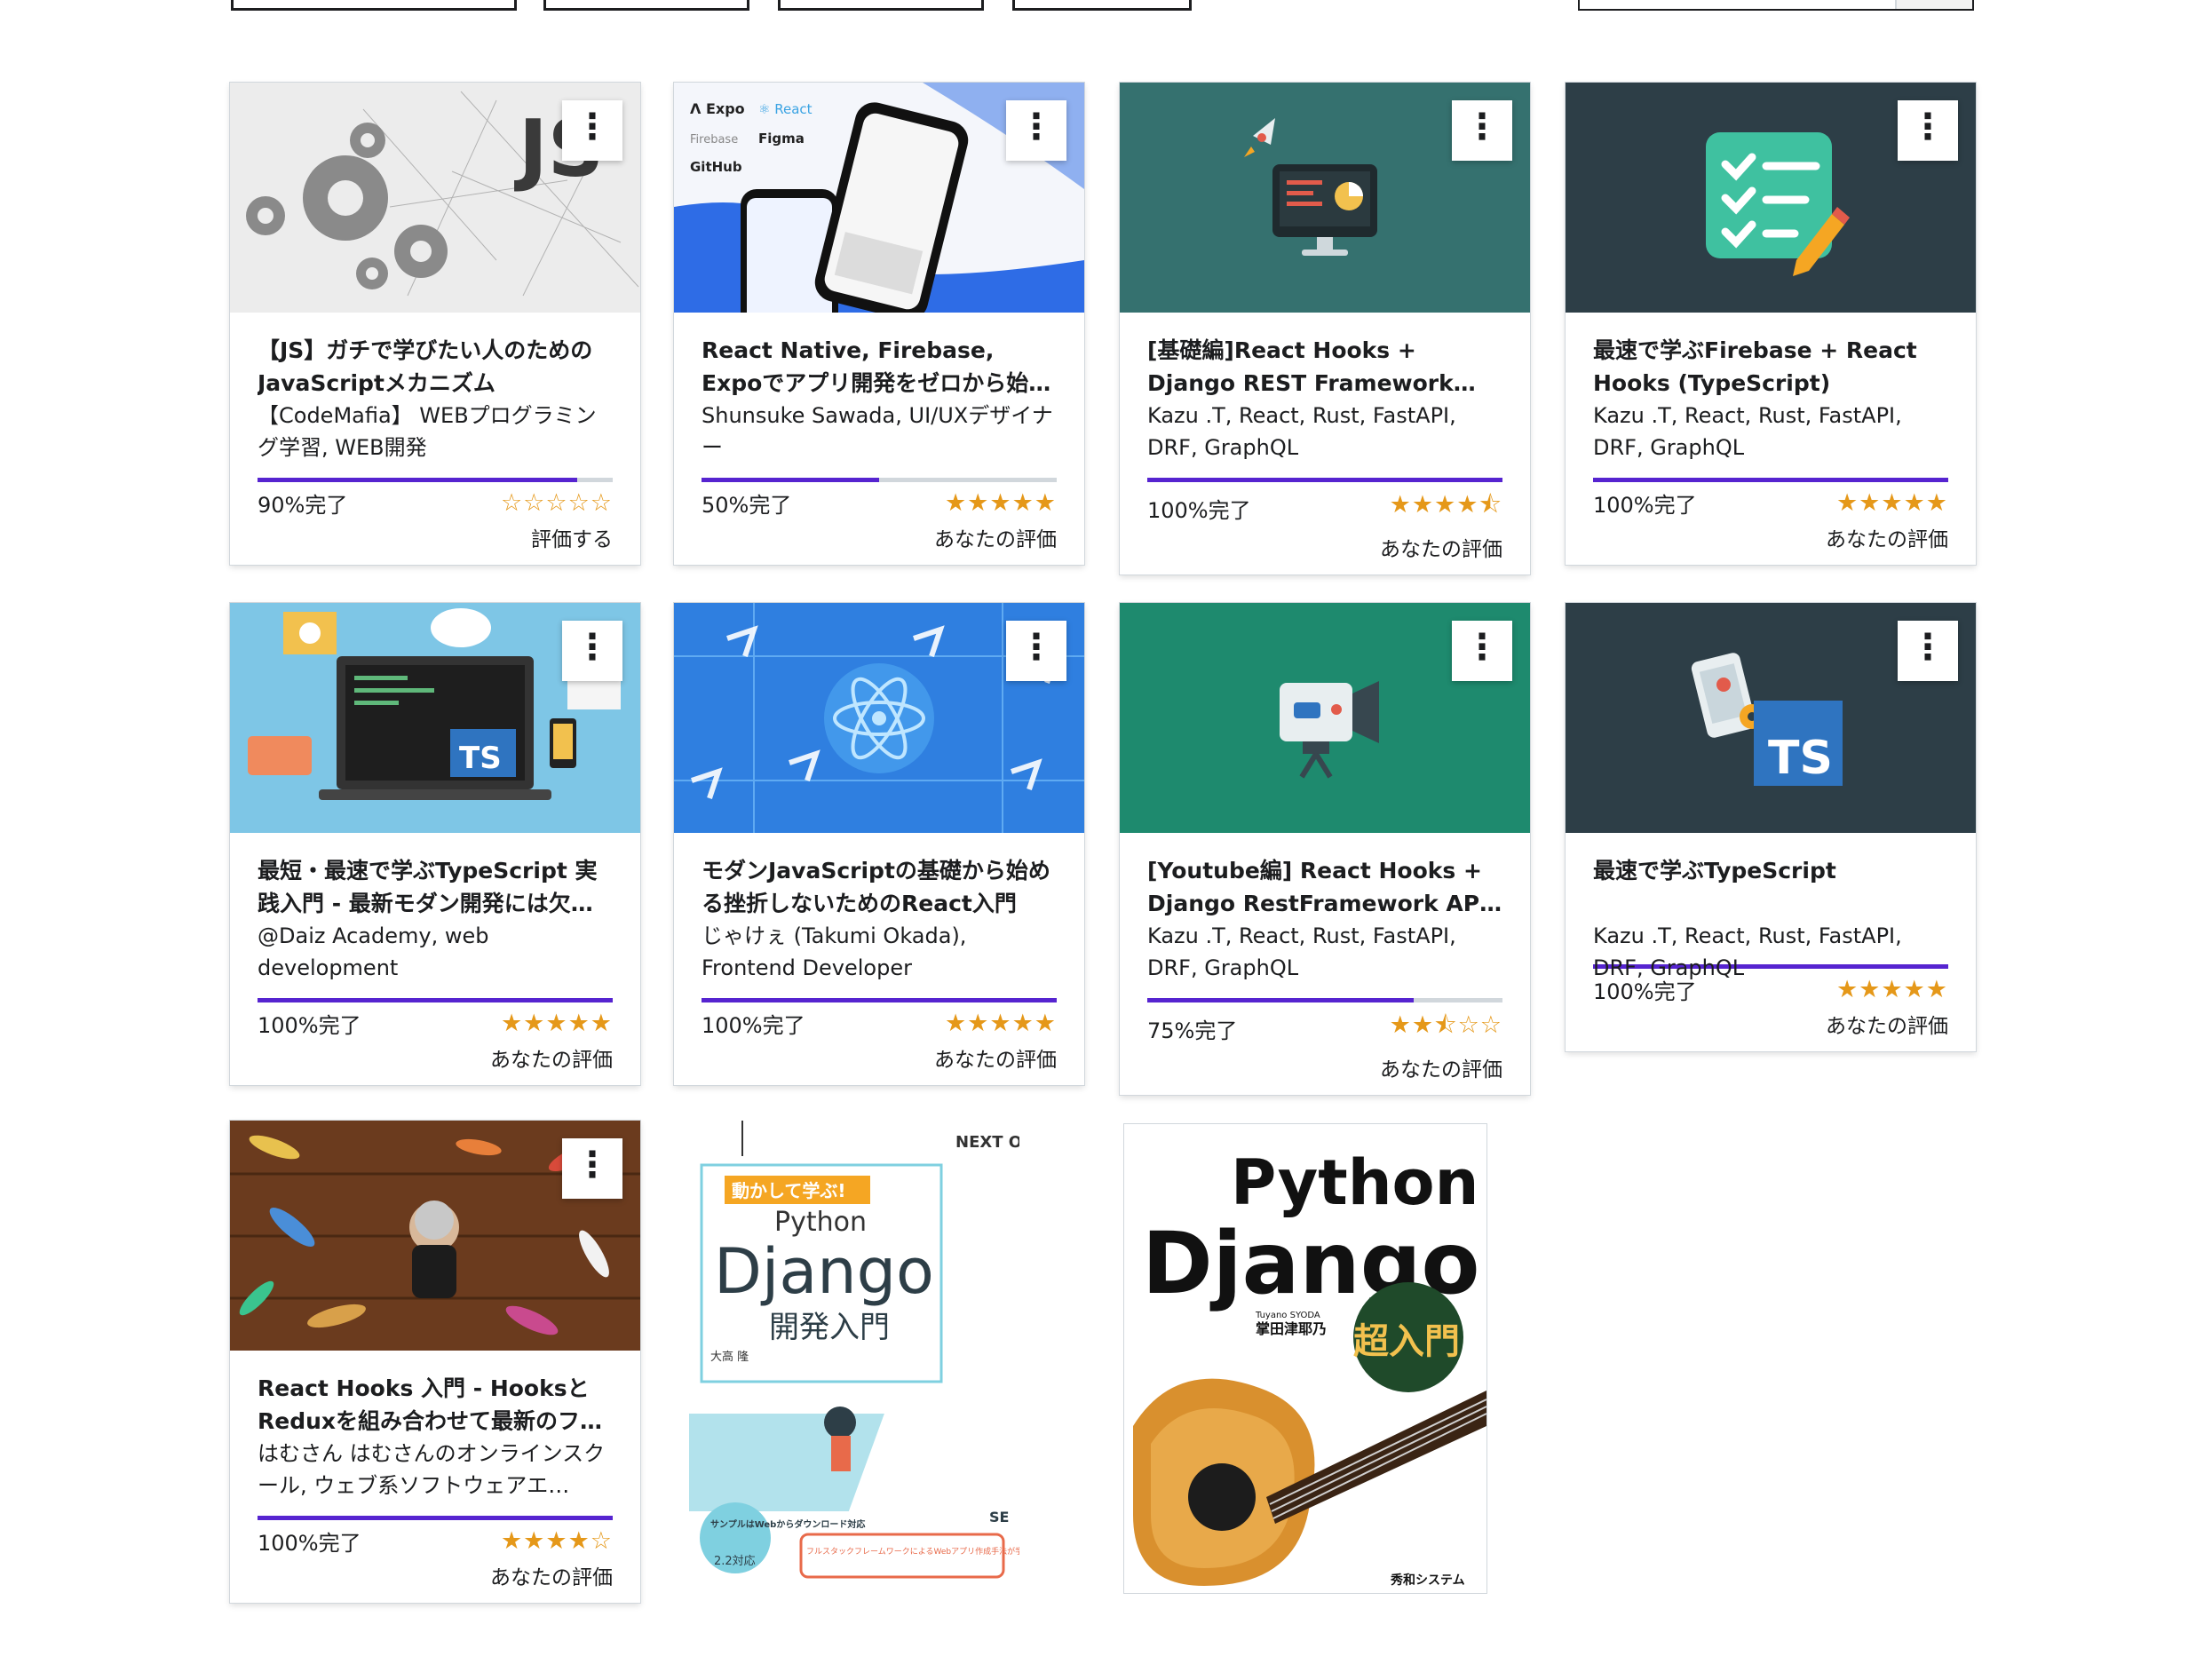 This screenshot has height=1680, width=2188. Describe the element at coordinates (1446, 1028) in the screenshot. I see `rating-stars: ★★⯪☆☆` at that location.